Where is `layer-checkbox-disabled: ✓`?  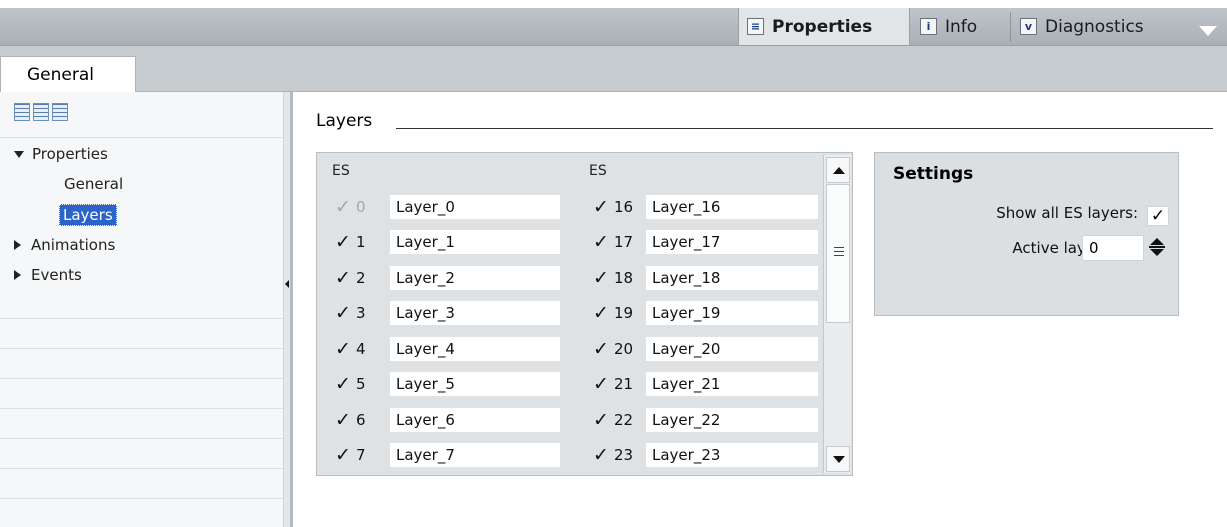
layer-checkbox-disabled: ✓ is located at coordinates (343, 207).